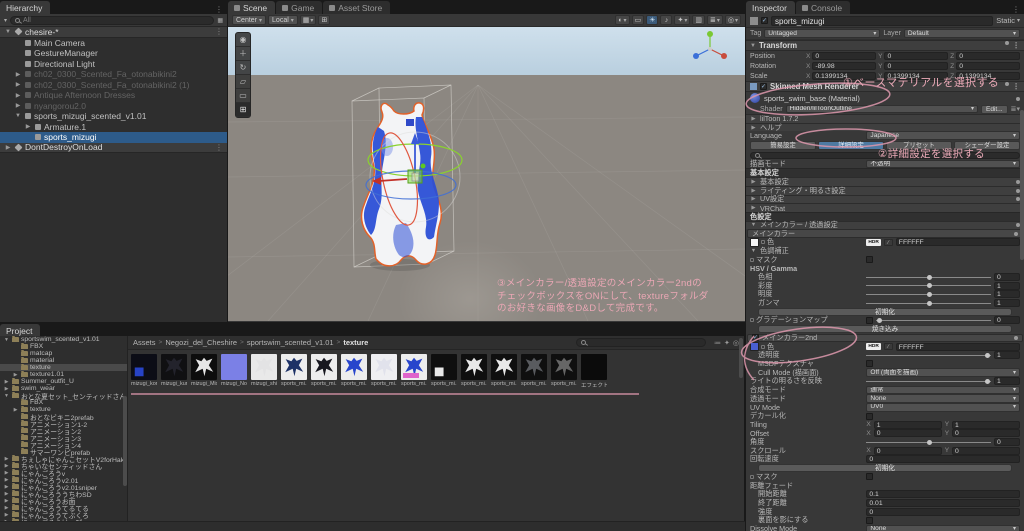 The width and height of the screenshot is (1024, 531). What do you see at coordinates (885, 208) in the screenshot?
I see `inspector-foldout: ▶ VRChat` at bounding box center [885, 208].